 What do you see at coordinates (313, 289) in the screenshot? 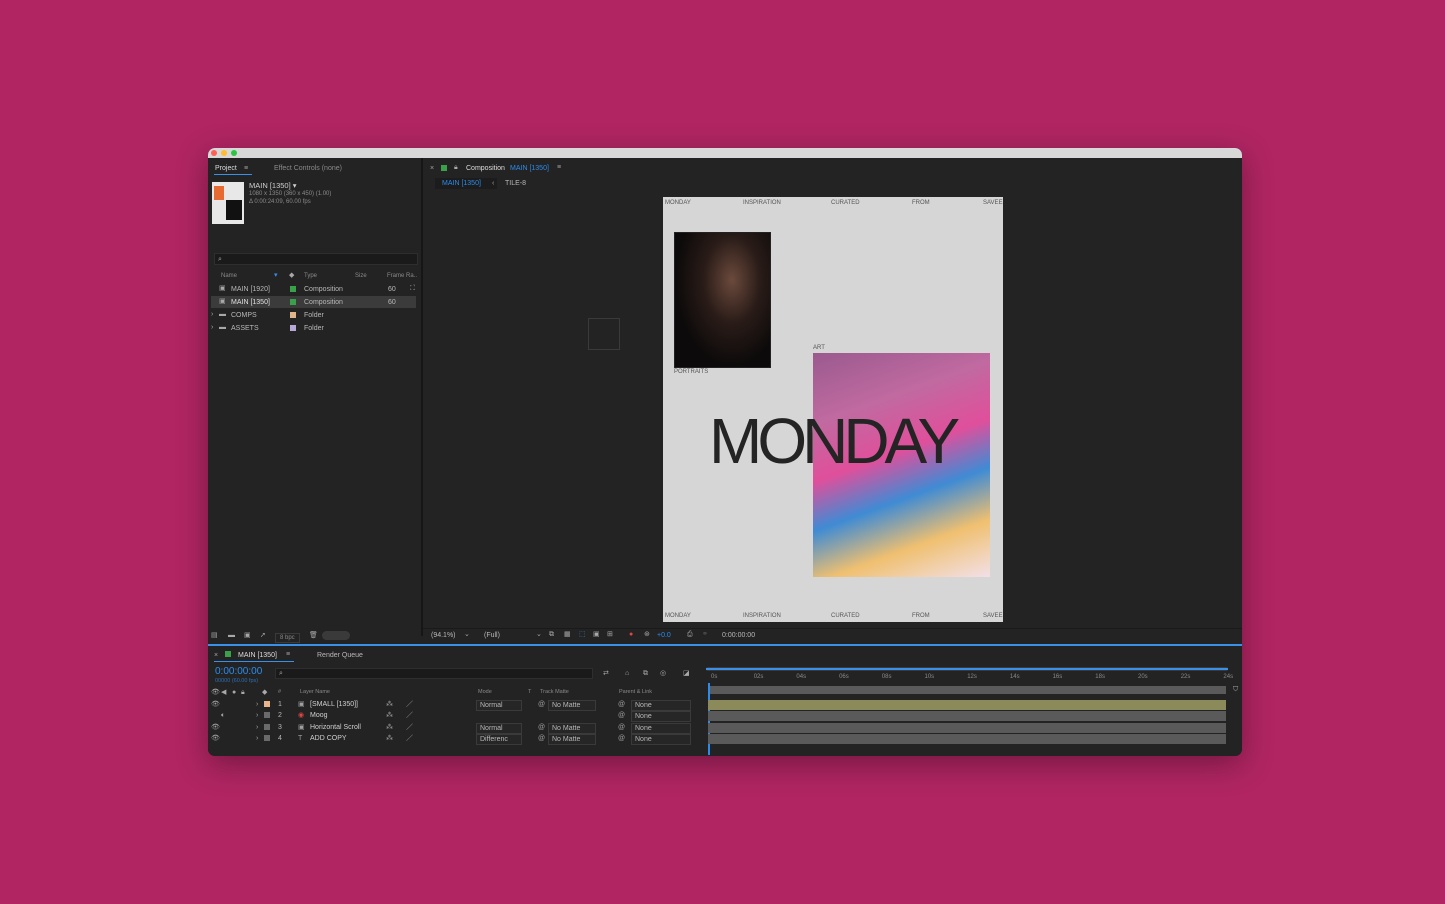
I see `project-item: ▣ MAIN [1920] Composition 60 ⛶` at bounding box center [313, 289].